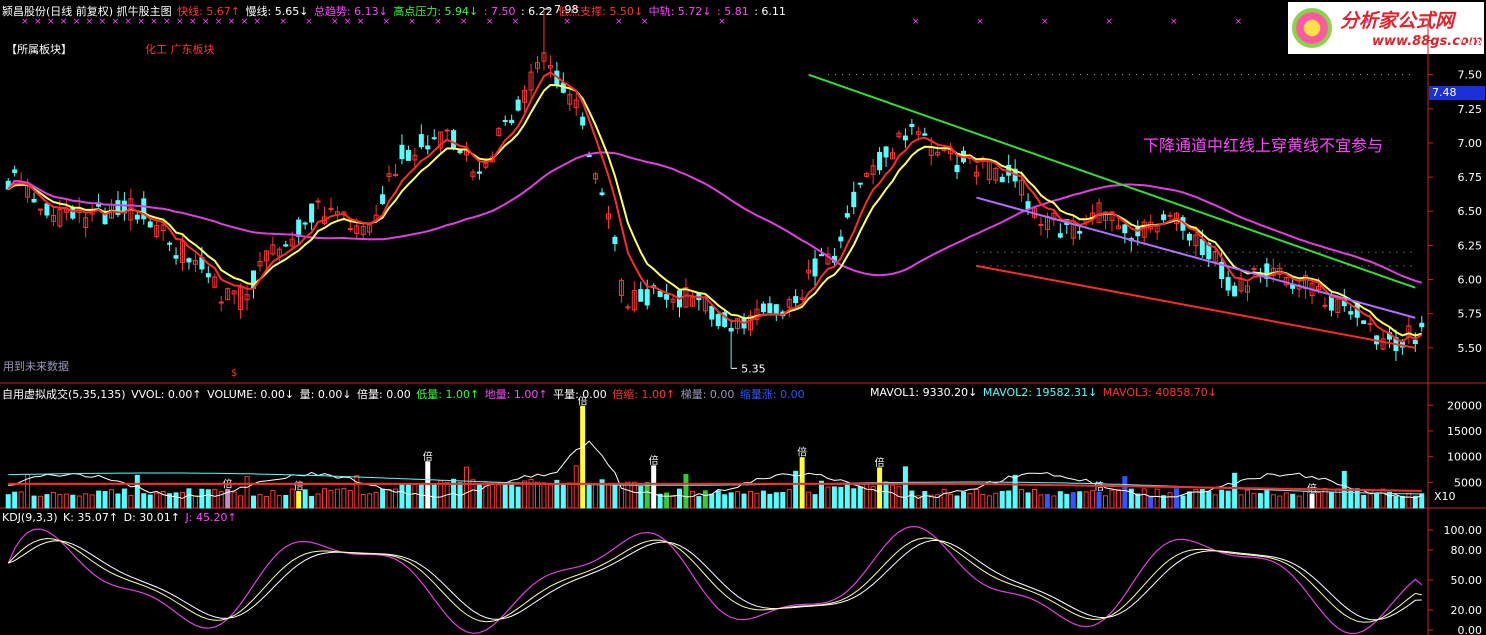  What do you see at coordinates (1445, 496) in the screenshot?
I see `volume-unit: X10` at bounding box center [1445, 496].